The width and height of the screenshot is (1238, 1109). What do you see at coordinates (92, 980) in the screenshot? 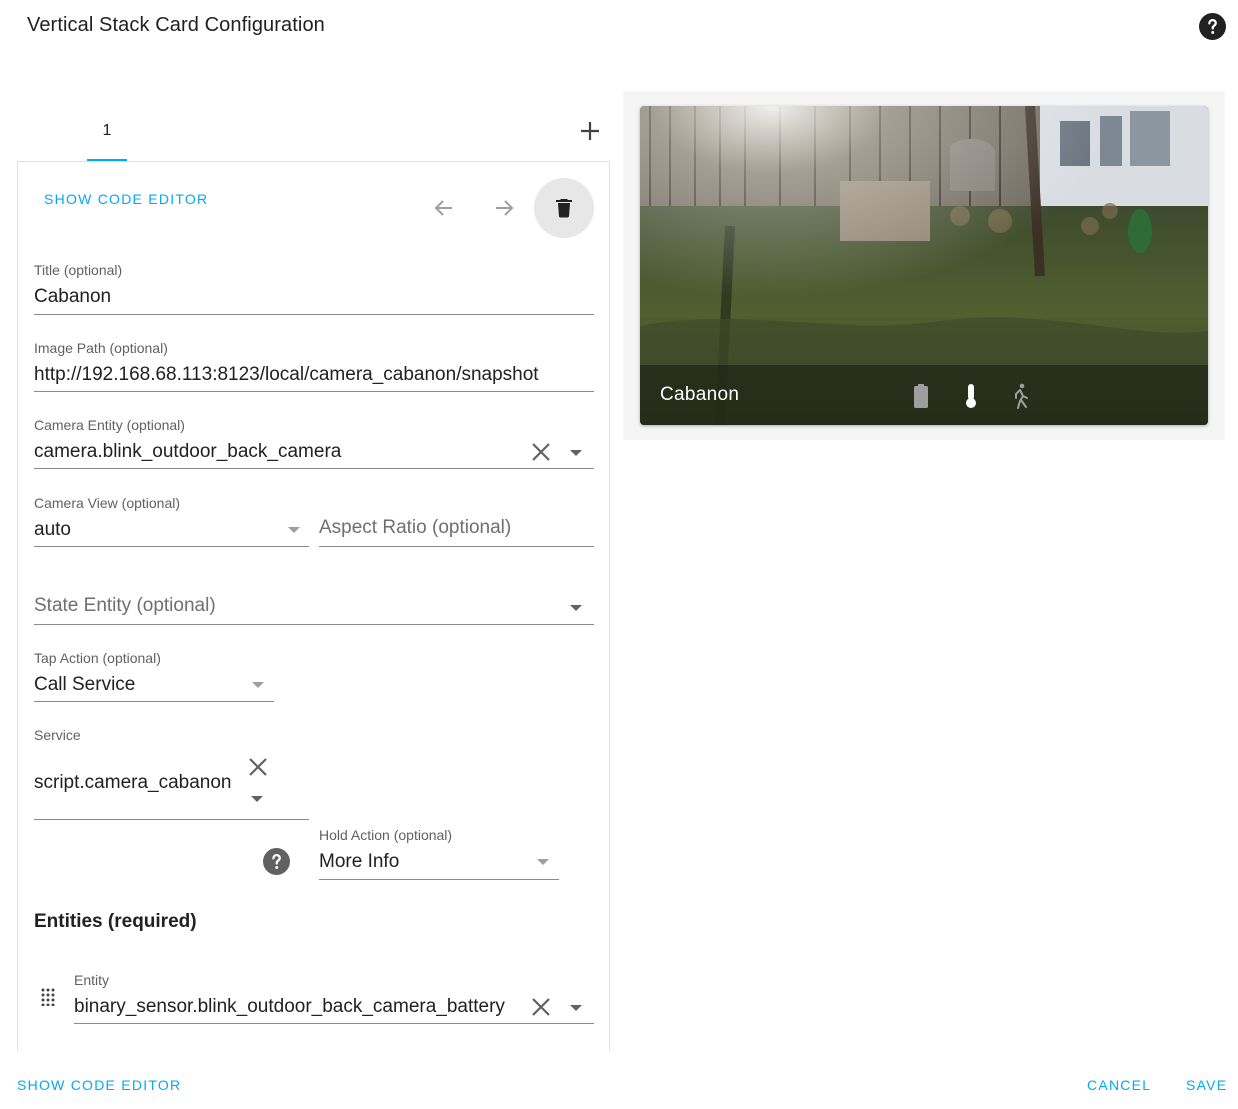
I see `entity-label: Entity` at bounding box center [92, 980].